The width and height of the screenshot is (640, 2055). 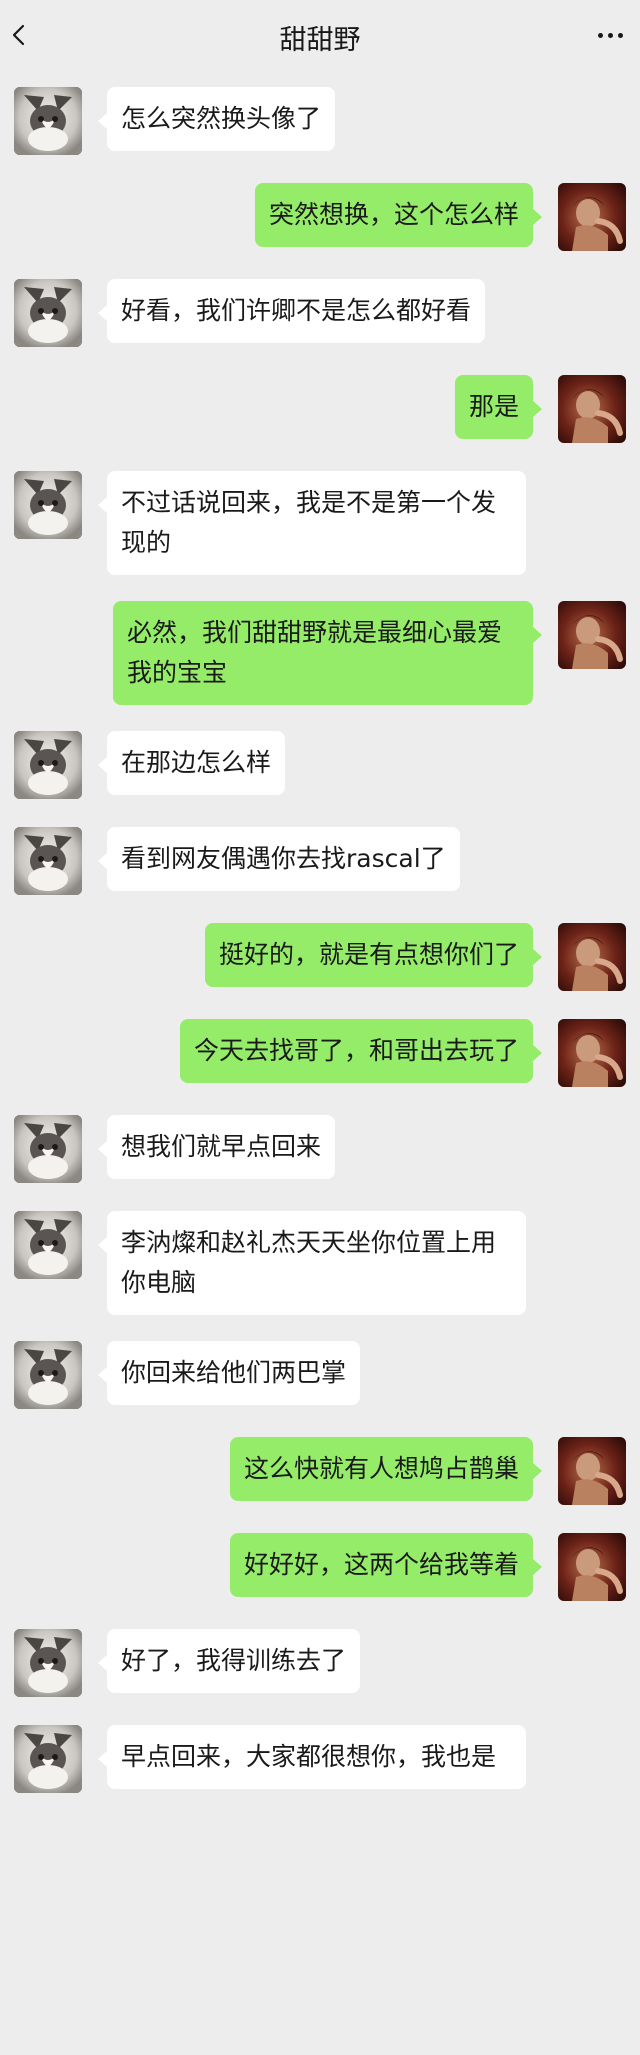 I want to click on message-bubble: 你回来给他们两巴掌, so click(x=229, y=1373).